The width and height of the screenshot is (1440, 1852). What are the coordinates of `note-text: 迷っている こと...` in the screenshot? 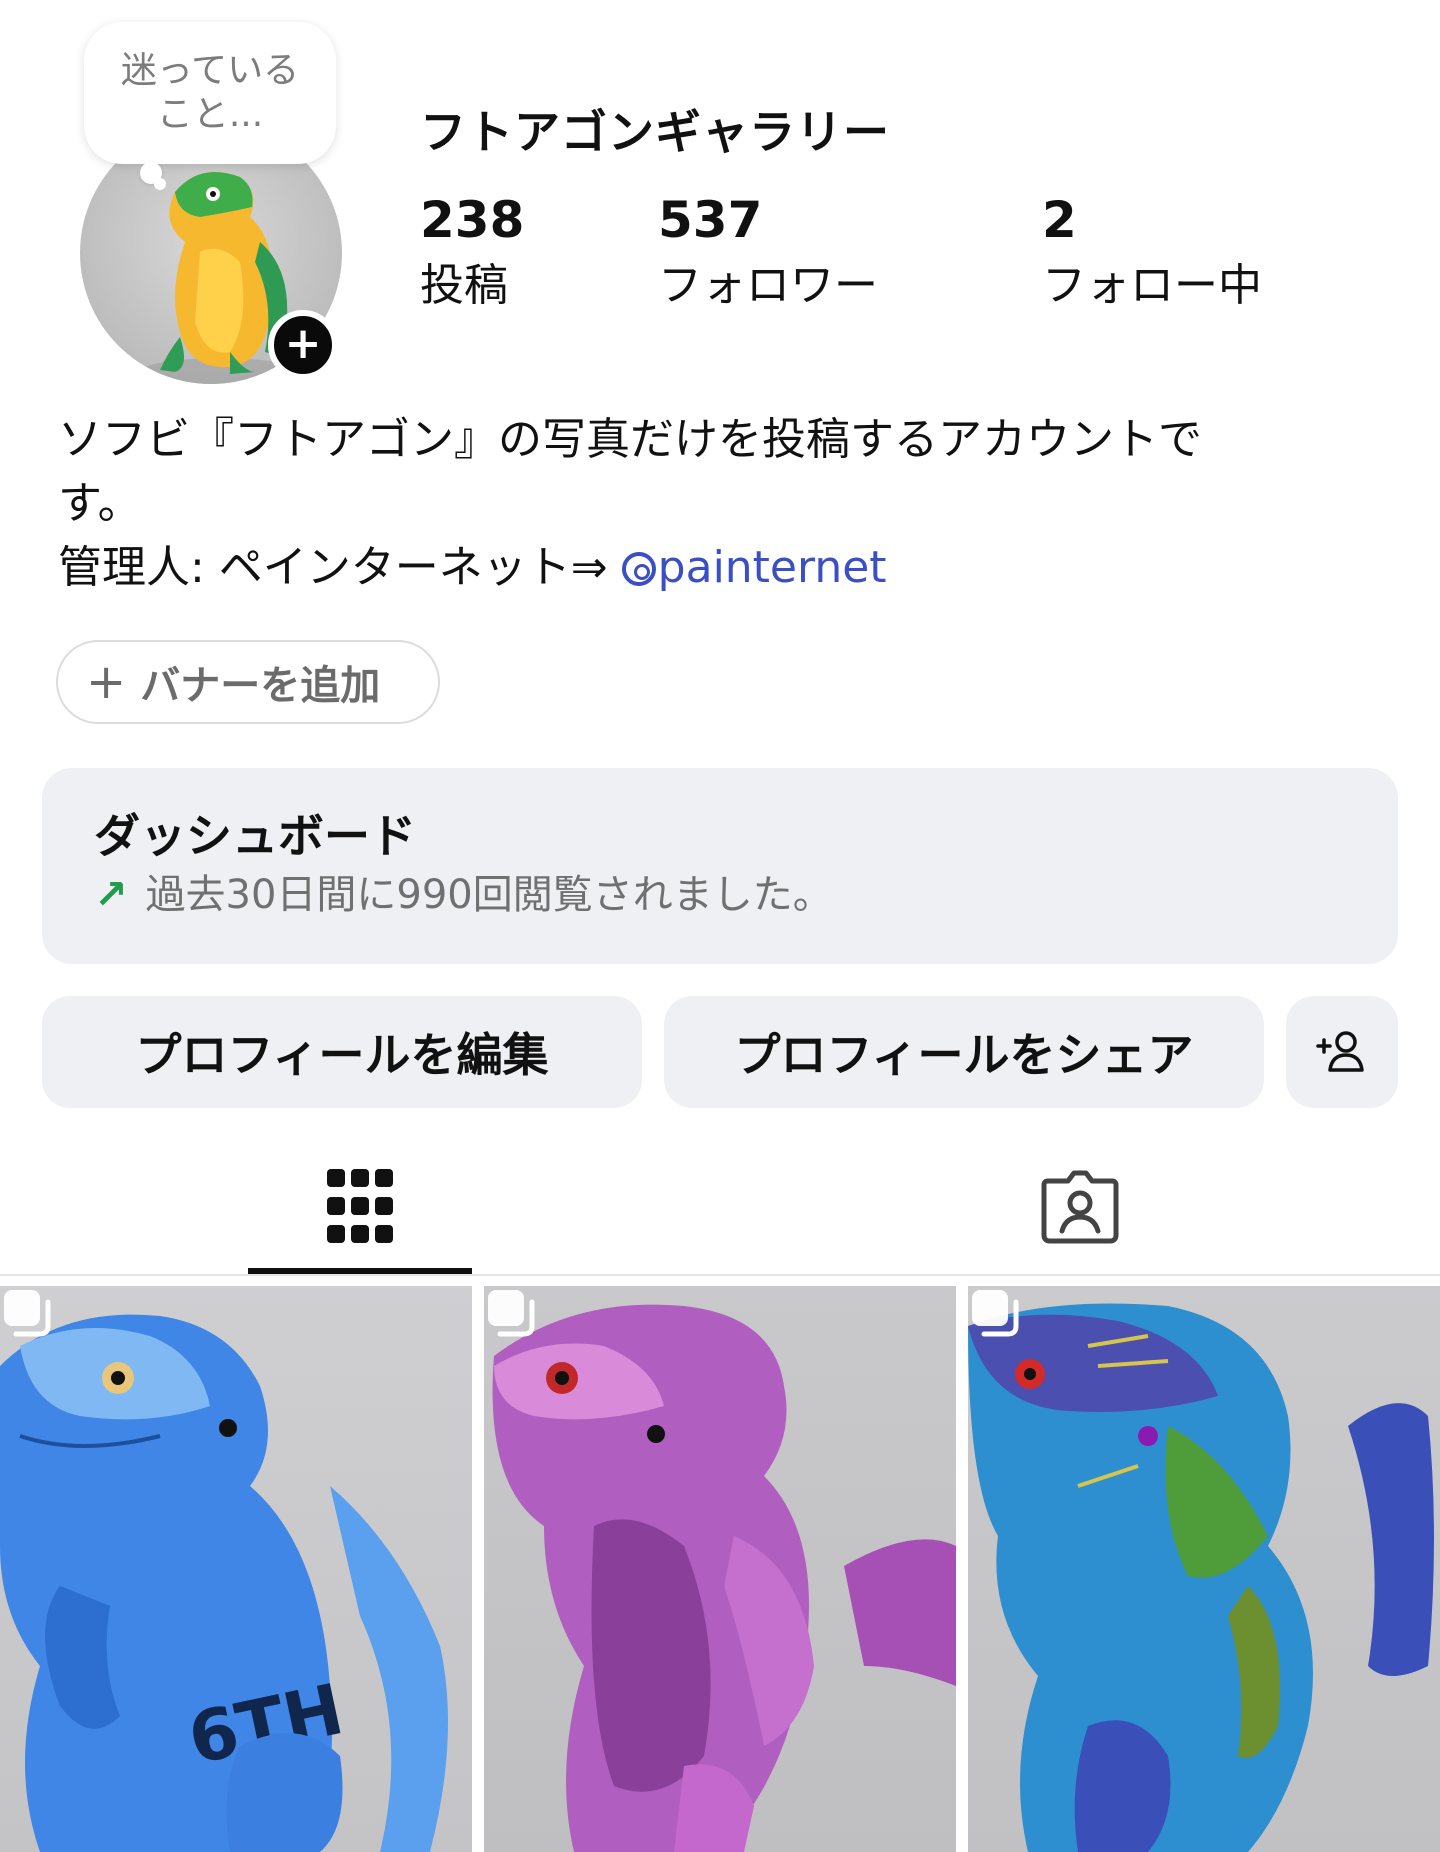 It's located at (210, 92).